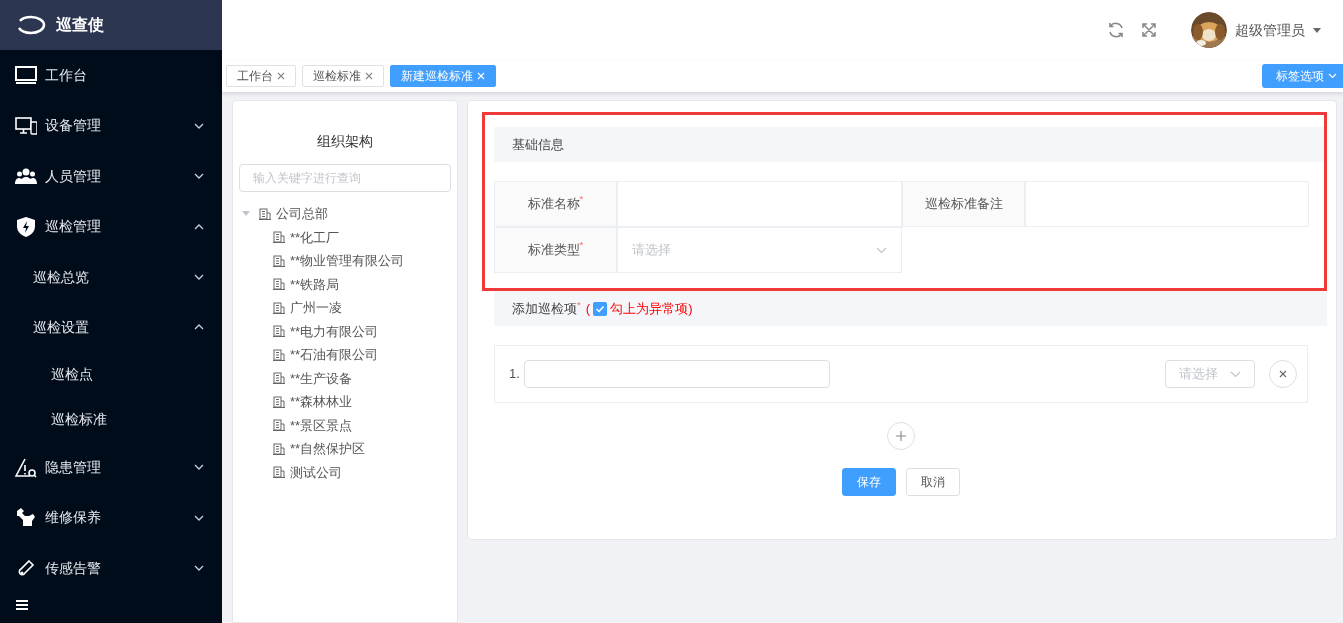 The image size is (1343, 623). Describe the element at coordinates (639, 308) in the screenshot. I see `checkbox-label: ( 勾上为异常项)` at that location.